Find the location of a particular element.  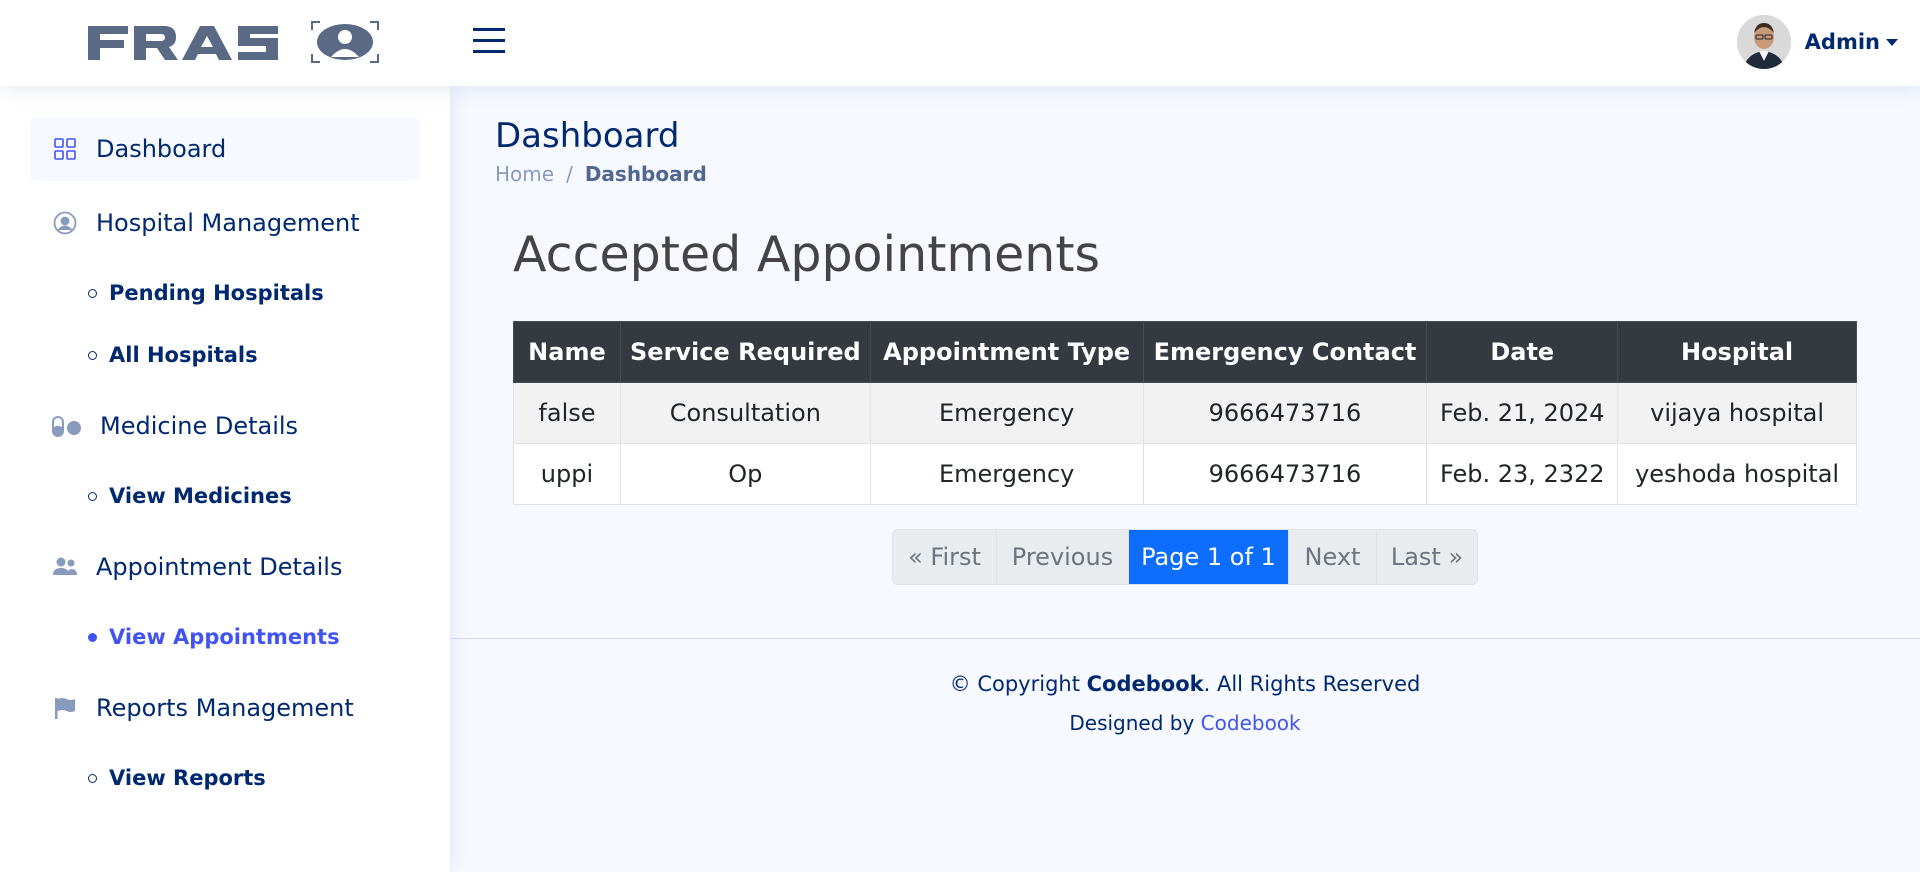

table-cell: Consultation is located at coordinates (745, 413).